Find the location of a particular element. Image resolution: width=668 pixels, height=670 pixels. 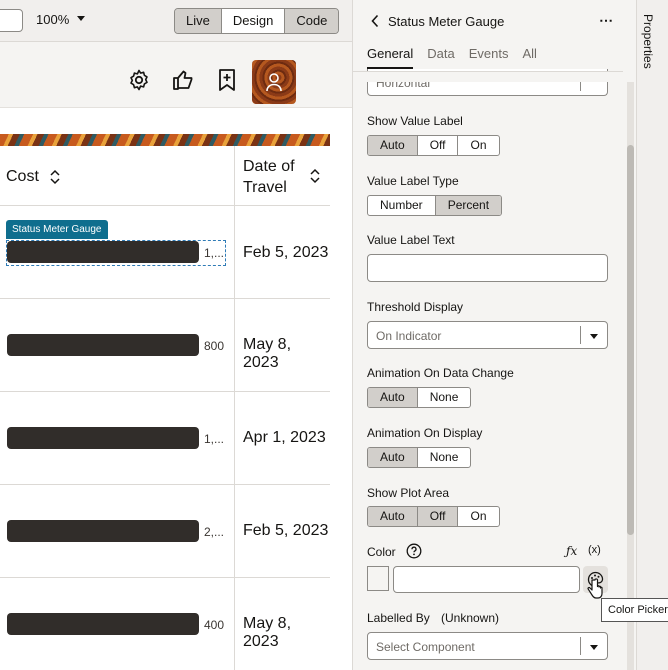

panel-title: Status Meter Gauge is located at coordinates (446, 21).